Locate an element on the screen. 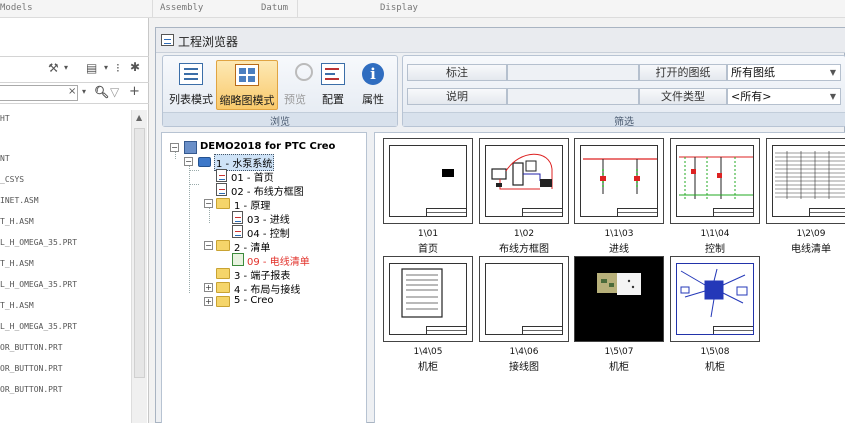 The height and width of the screenshot is (423, 845). filter-icon: ▽ is located at coordinates (114, 92).